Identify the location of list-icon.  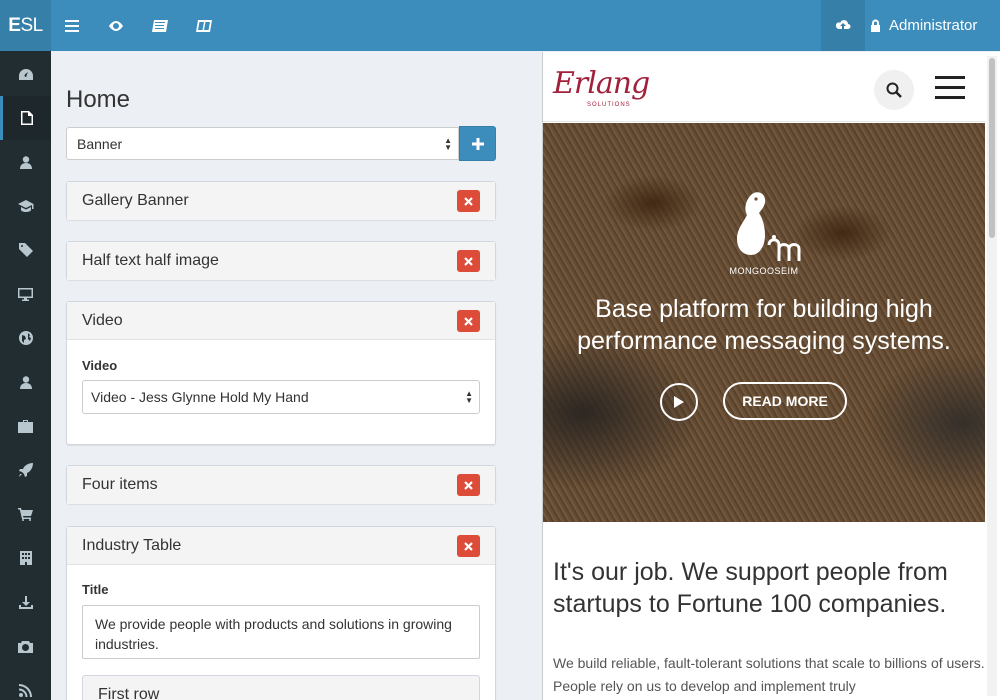
(160, 25).